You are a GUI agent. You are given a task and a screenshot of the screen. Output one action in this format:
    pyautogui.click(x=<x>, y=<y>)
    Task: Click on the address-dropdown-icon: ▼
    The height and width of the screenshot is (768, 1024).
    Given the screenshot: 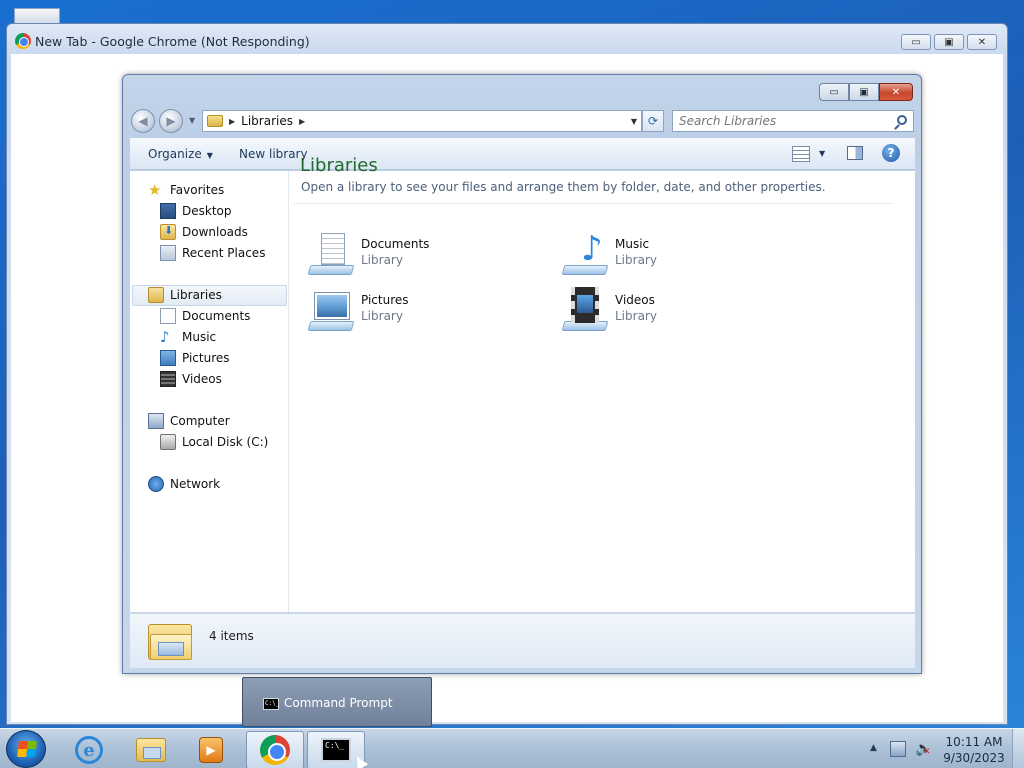 What is the action you would take?
    pyautogui.click(x=634, y=121)
    